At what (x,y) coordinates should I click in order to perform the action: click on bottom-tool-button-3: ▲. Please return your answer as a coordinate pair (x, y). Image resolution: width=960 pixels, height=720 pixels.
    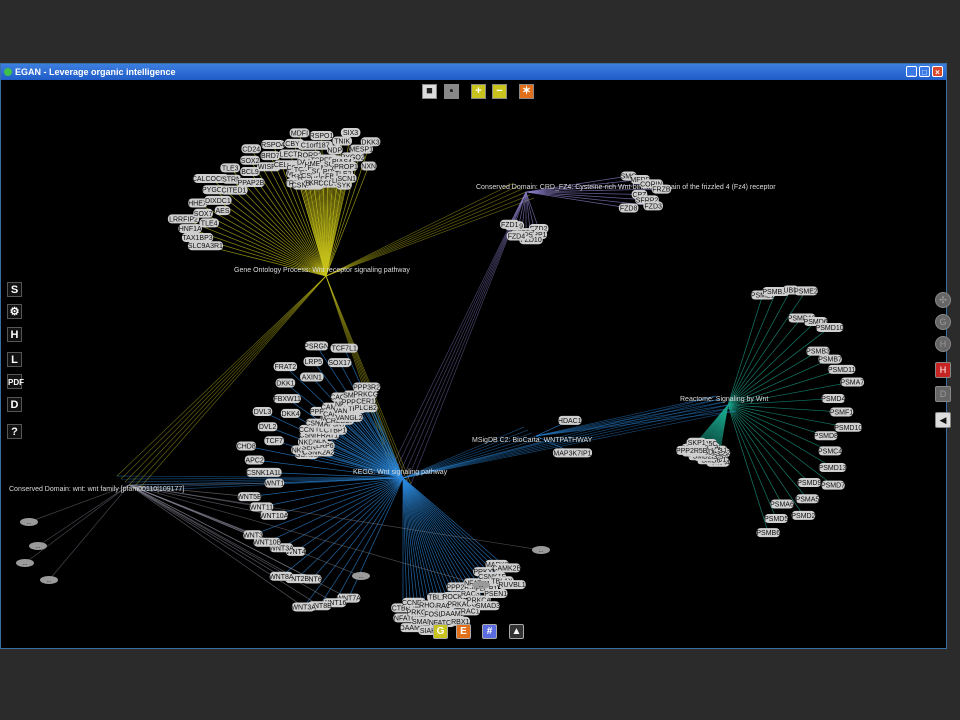
    Looking at the image, I should click on (516, 631).